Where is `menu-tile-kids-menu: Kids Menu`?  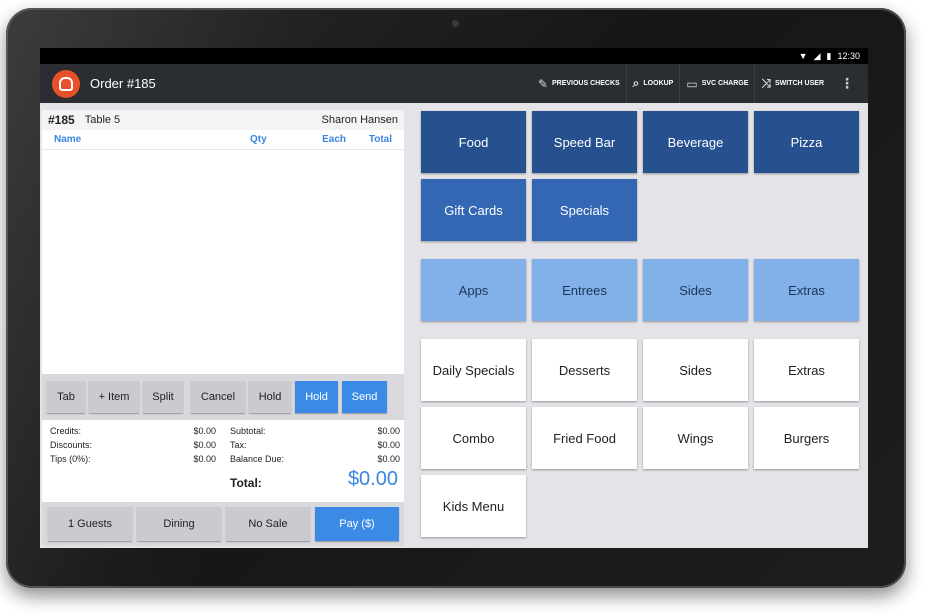 menu-tile-kids-menu: Kids Menu is located at coordinates (473, 506).